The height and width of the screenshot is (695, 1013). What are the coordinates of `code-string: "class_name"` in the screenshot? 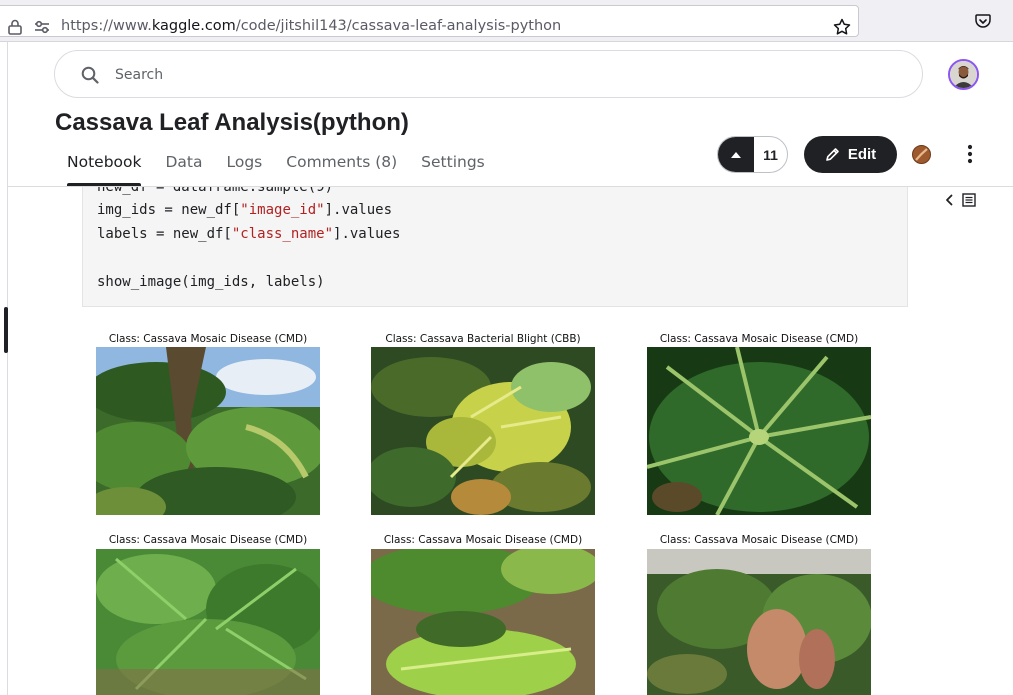 It's located at (282, 234).